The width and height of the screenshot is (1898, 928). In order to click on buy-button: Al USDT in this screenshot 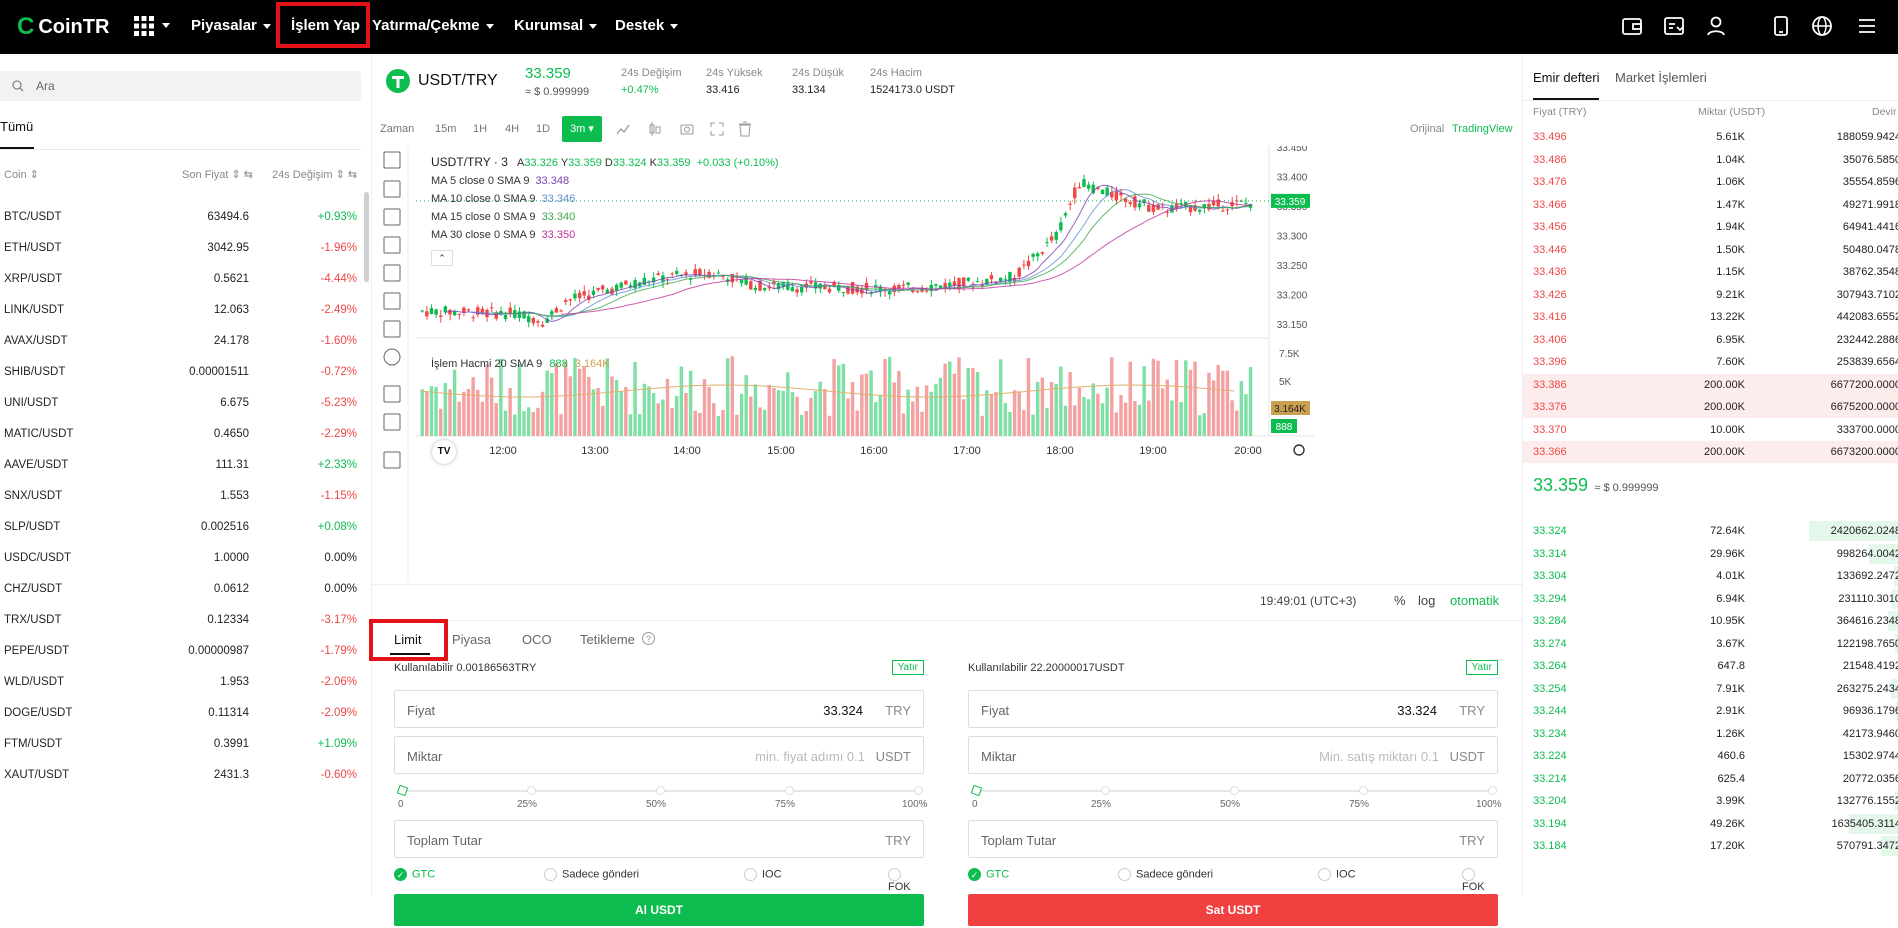, I will do `click(659, 910)`.